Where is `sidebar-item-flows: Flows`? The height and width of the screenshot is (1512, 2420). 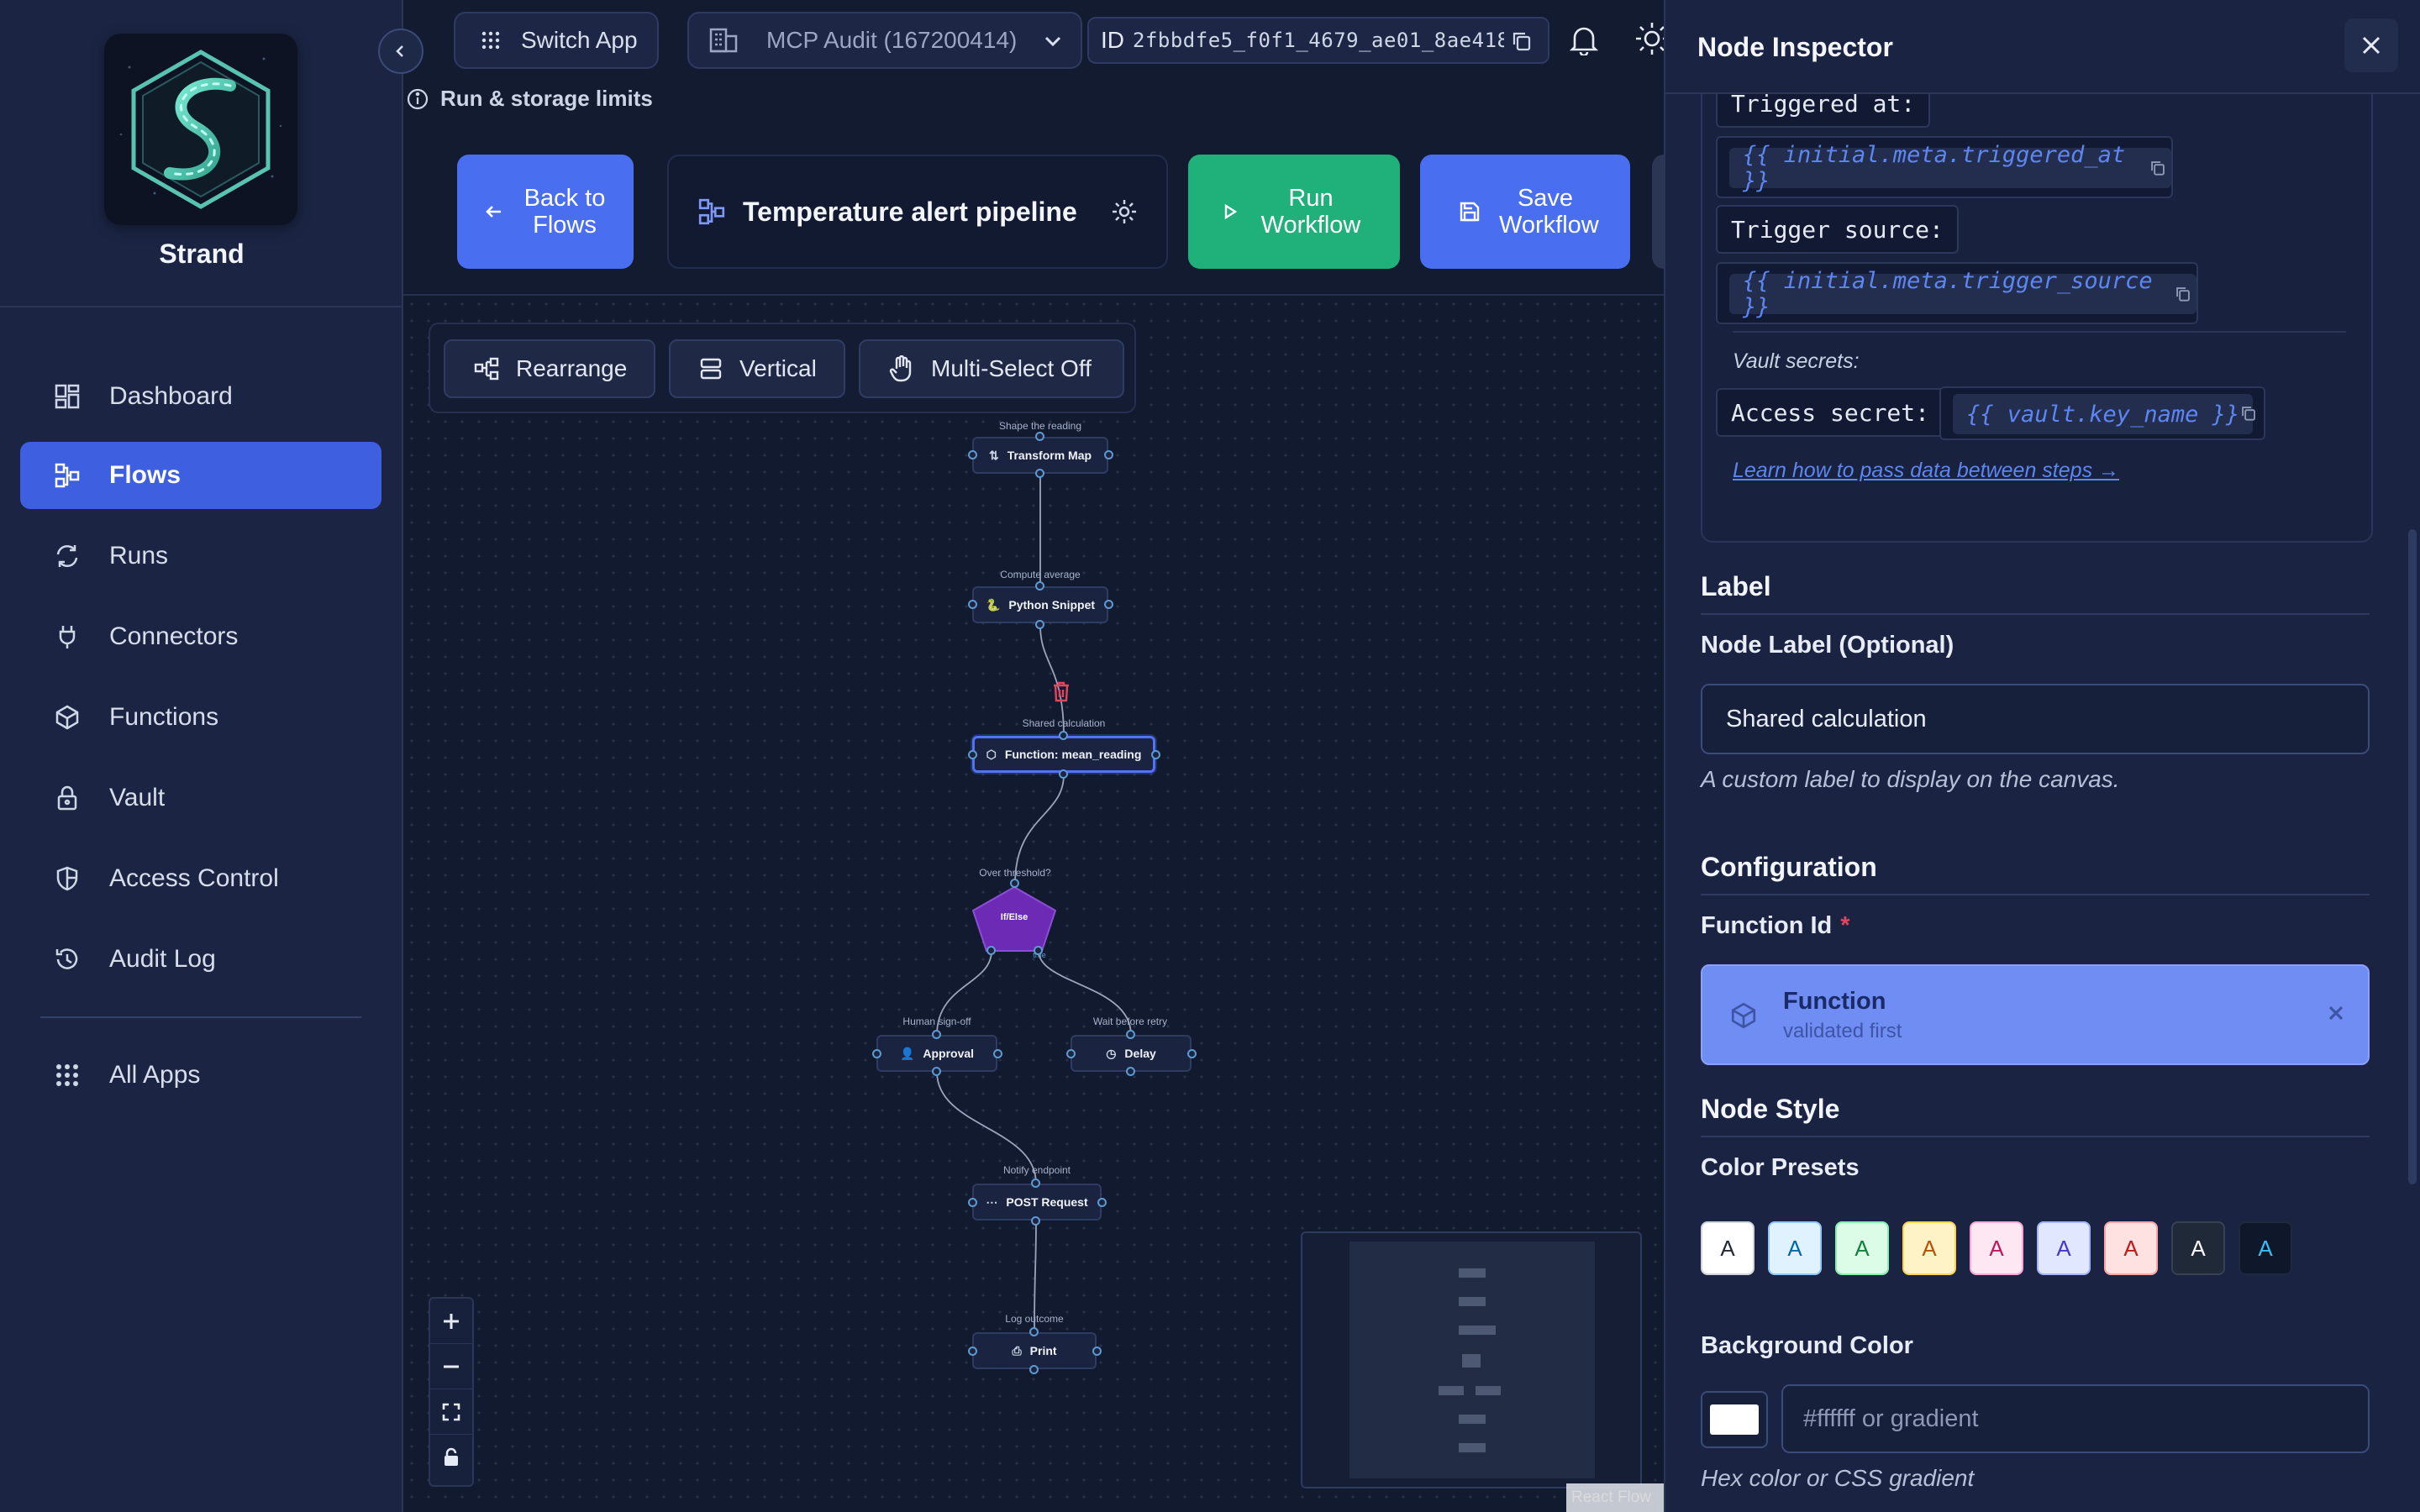
sidebar-item-flows: Flows is located at coordinates (200, 475).